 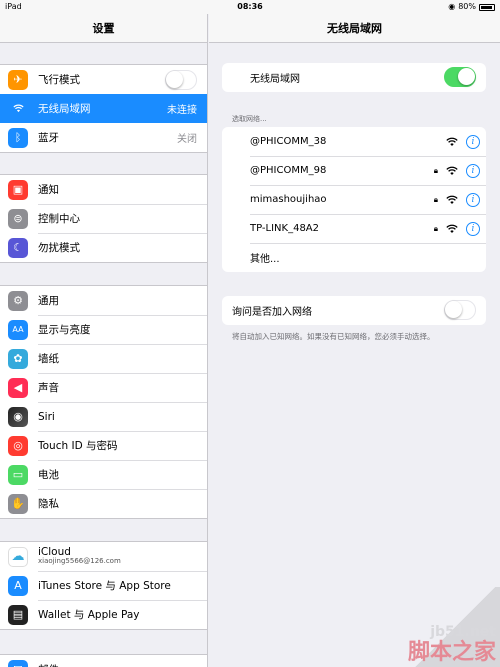 I want to click on sidebar-item-icloud: ☁ iCloud xiaojing5566@126.com, so click(x=103, y=556).